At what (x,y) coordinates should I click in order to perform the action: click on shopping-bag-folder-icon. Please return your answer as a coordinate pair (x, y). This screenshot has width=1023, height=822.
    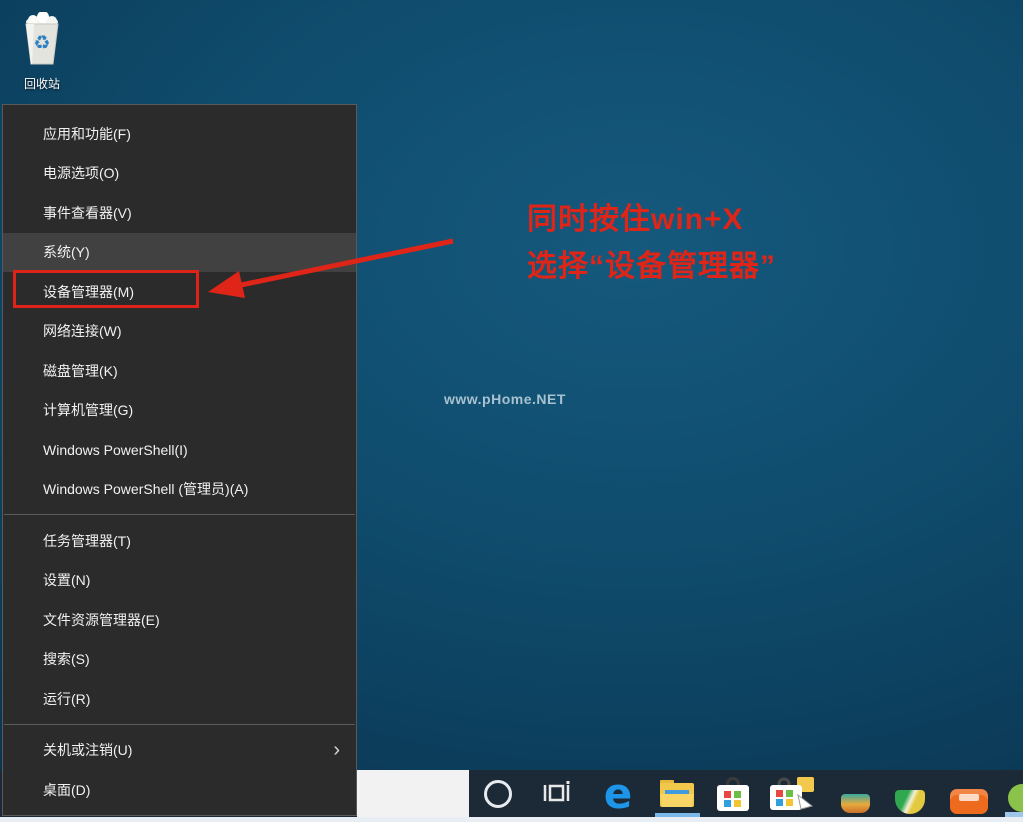
    Looking at the image, I should click on (792, 793).